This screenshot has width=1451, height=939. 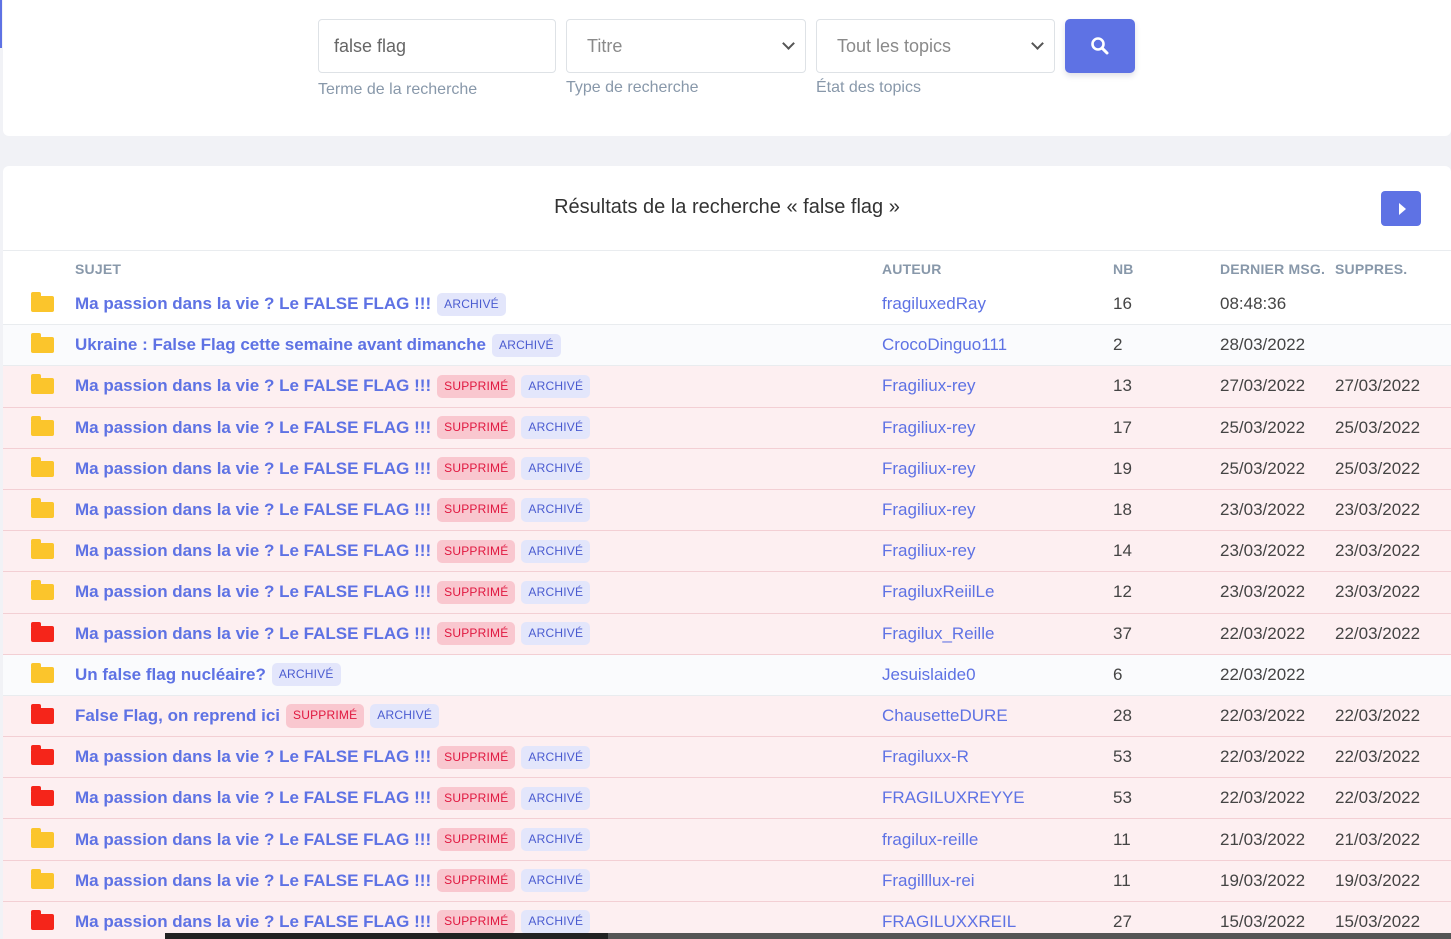 I want to click on search-type-help: Type de recherche, so click(x=632, y=87).